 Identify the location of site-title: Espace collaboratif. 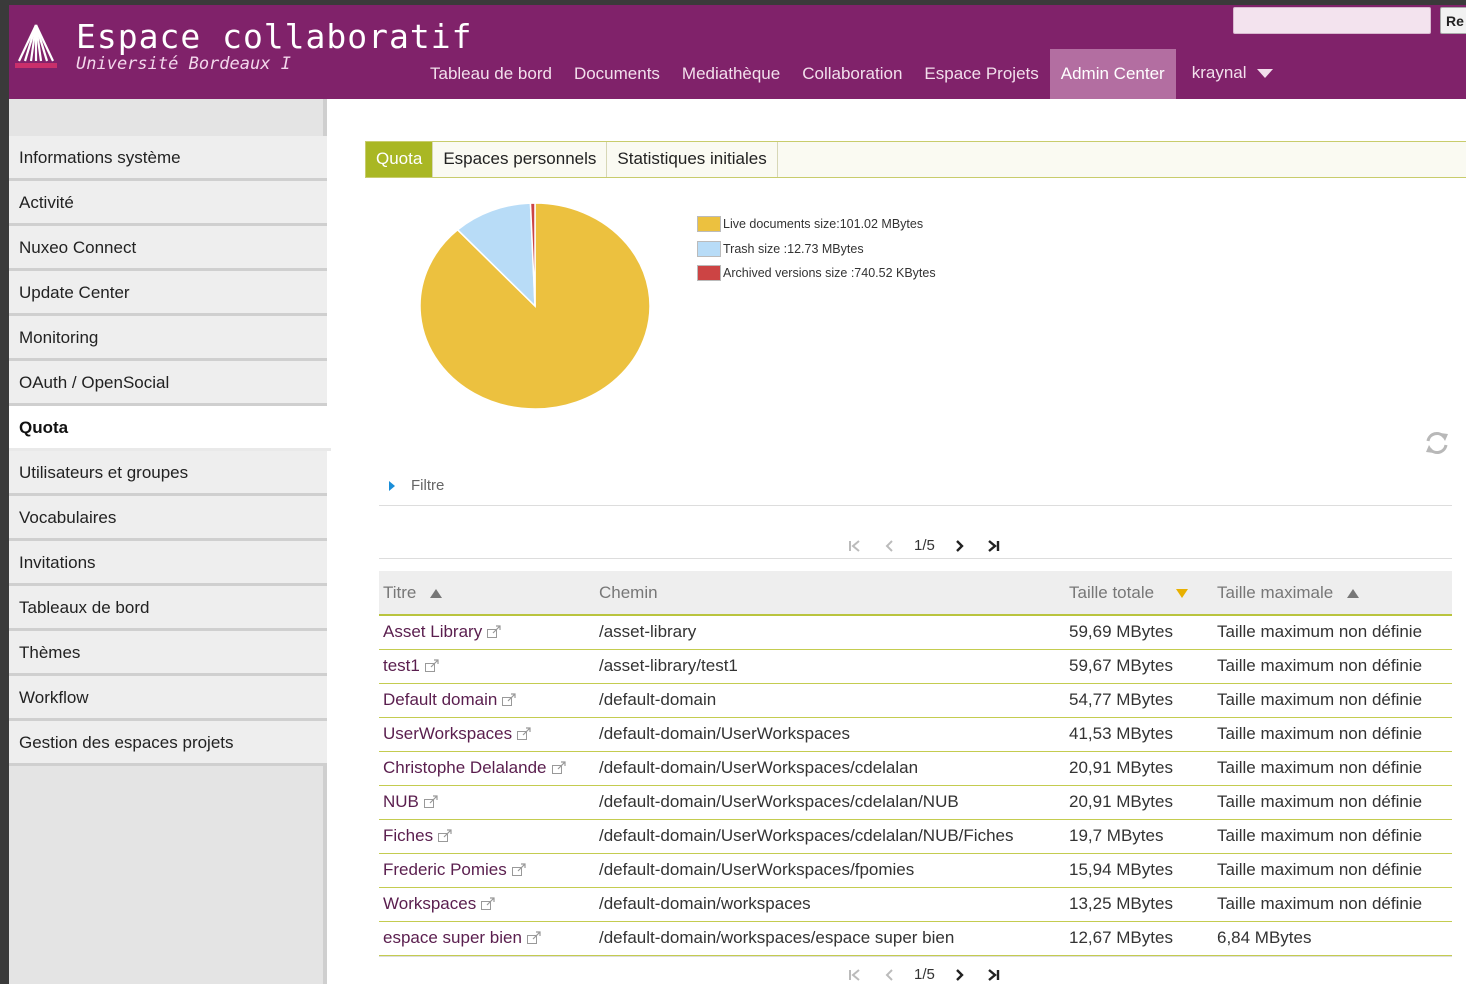
(274, 36).